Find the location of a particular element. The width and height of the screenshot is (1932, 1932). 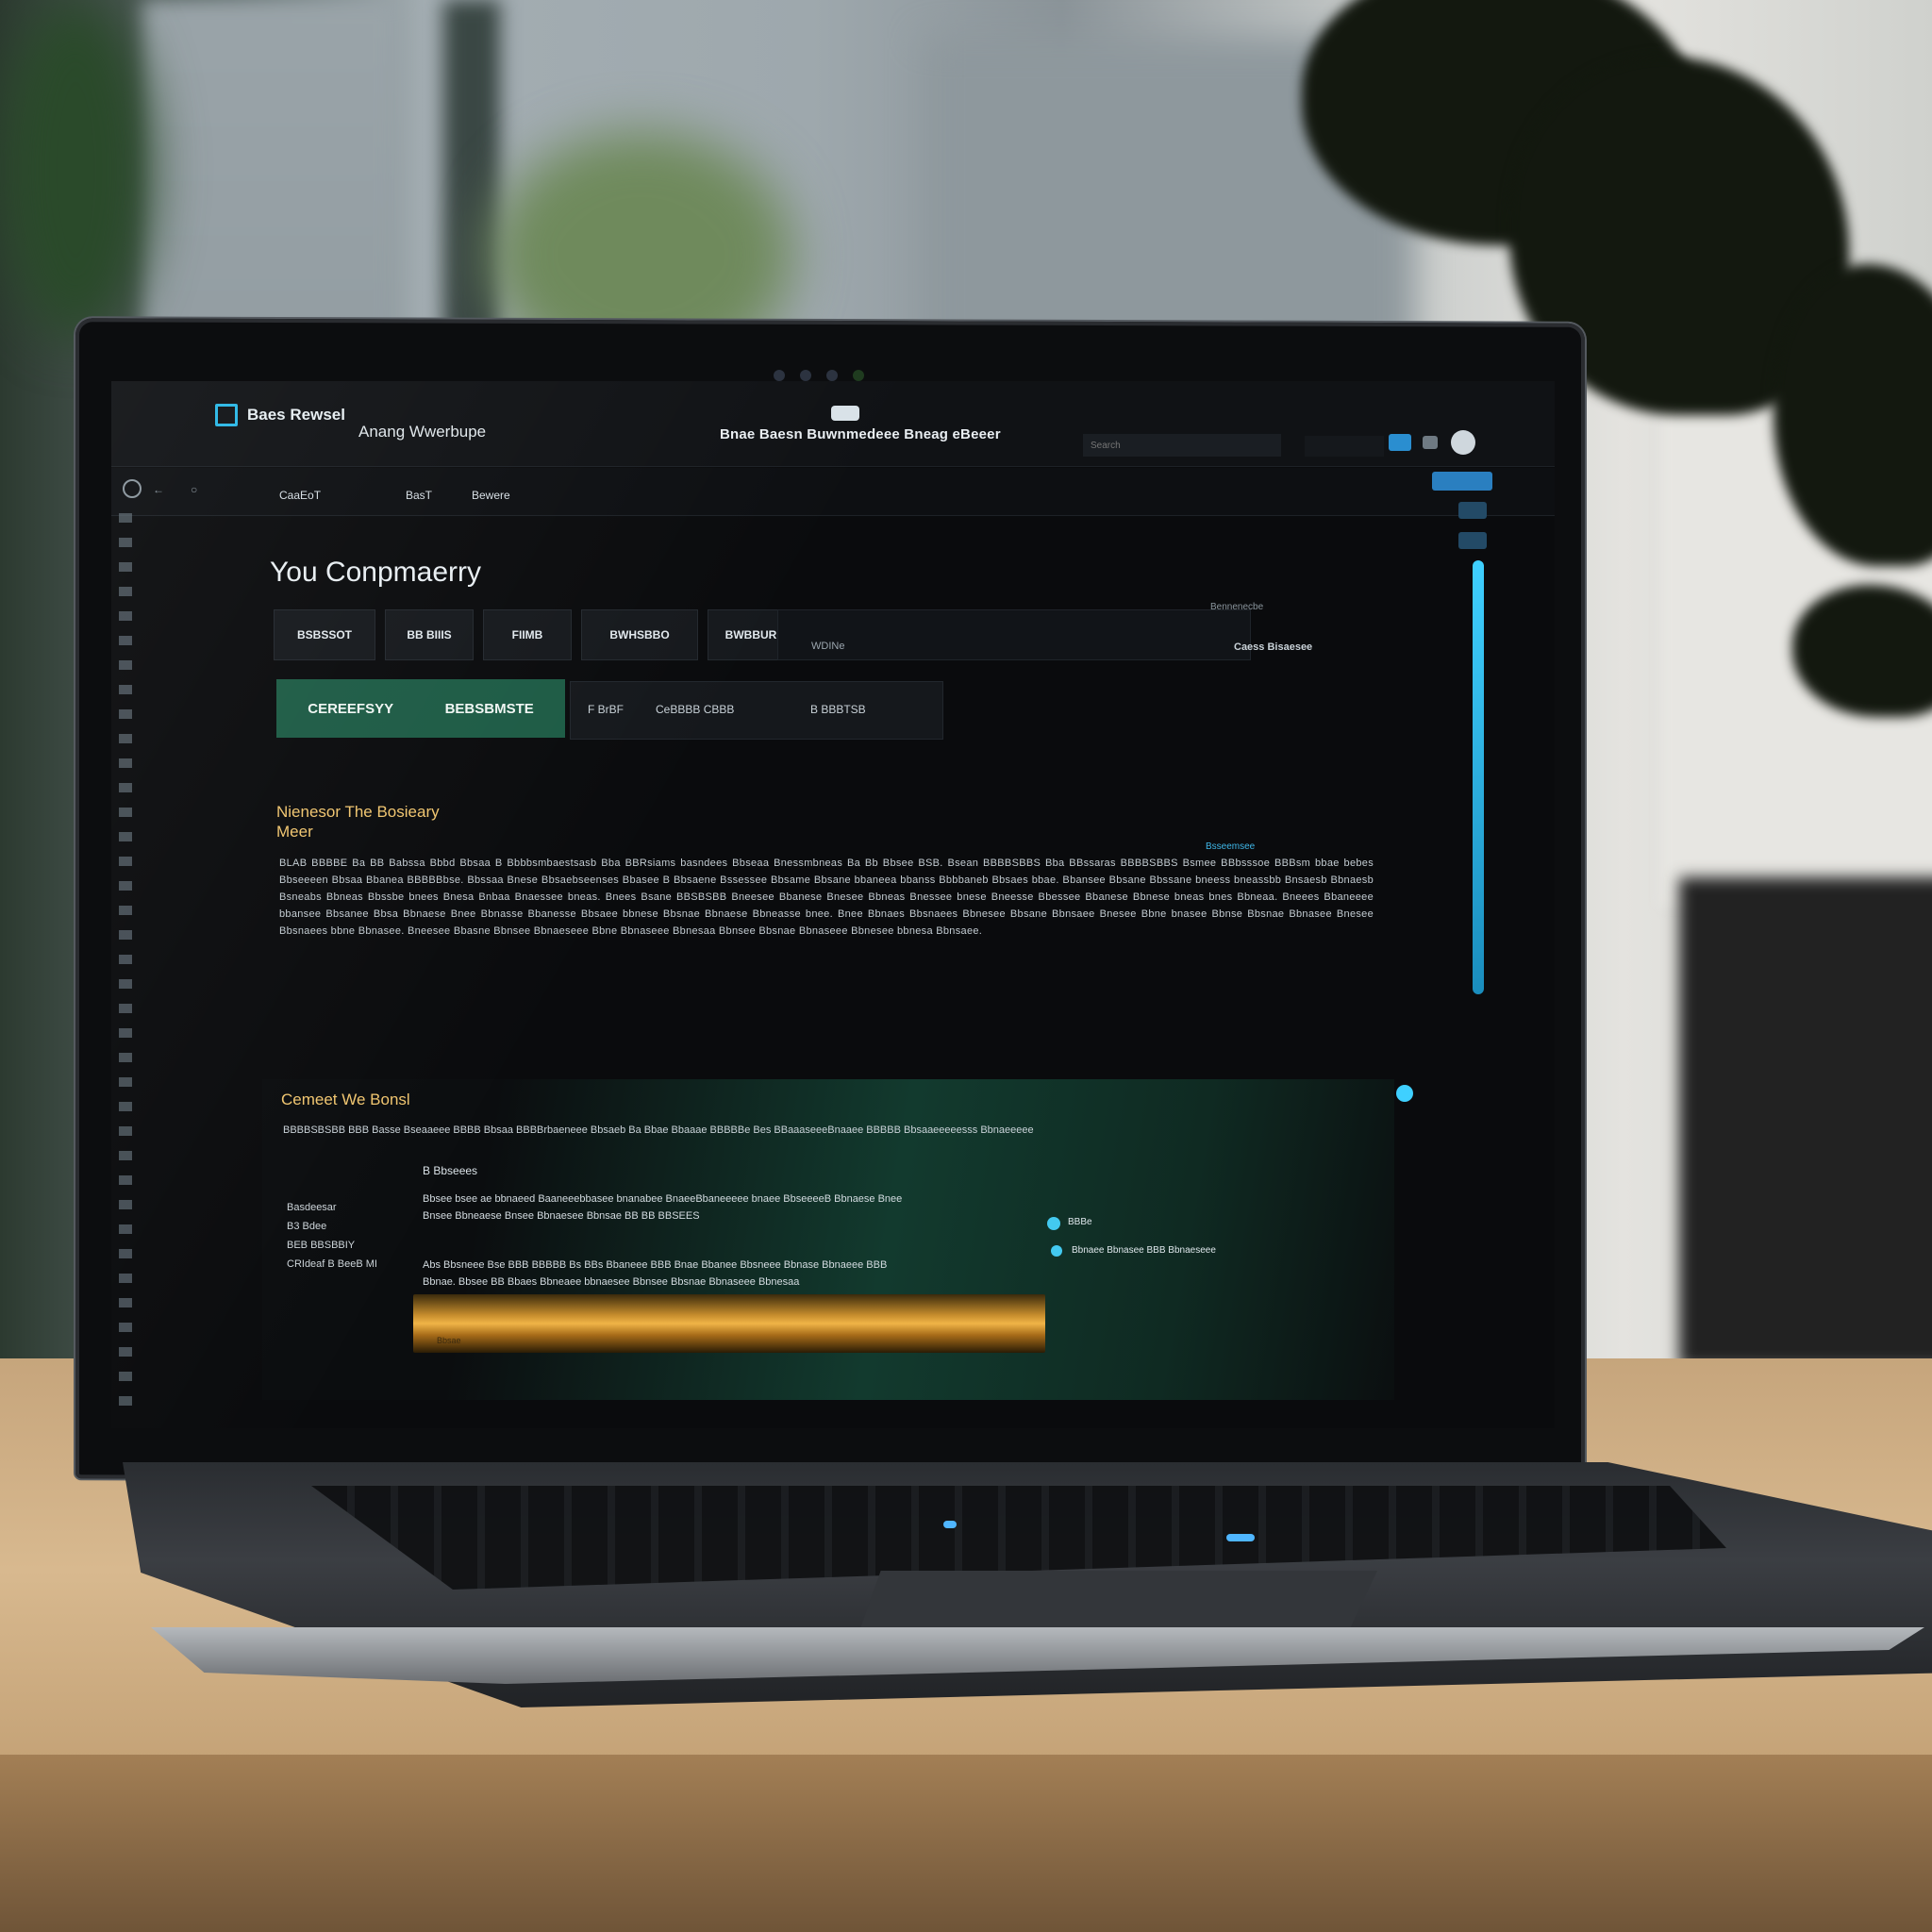

dark-cabinet is located at coordinates (1806, 1123).